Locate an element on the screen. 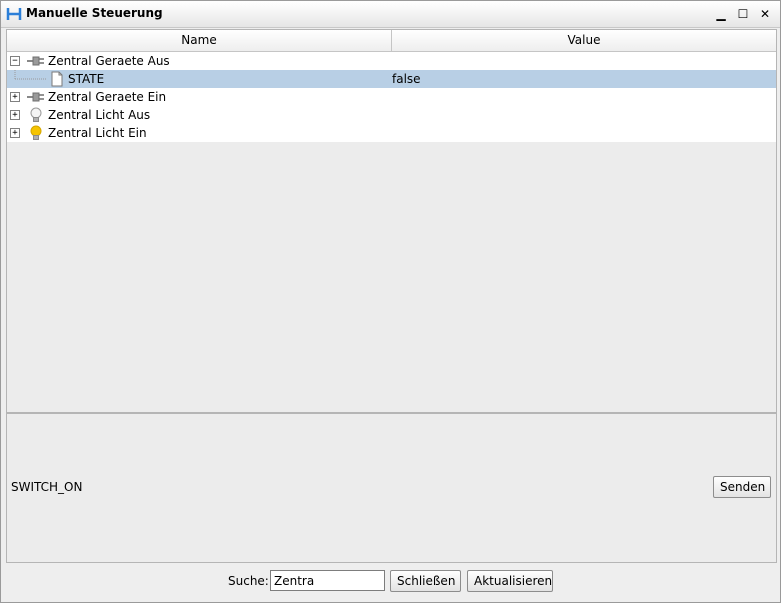  tree-item-label: Zentral Geraete Ein is located at coordinates (107, 97).